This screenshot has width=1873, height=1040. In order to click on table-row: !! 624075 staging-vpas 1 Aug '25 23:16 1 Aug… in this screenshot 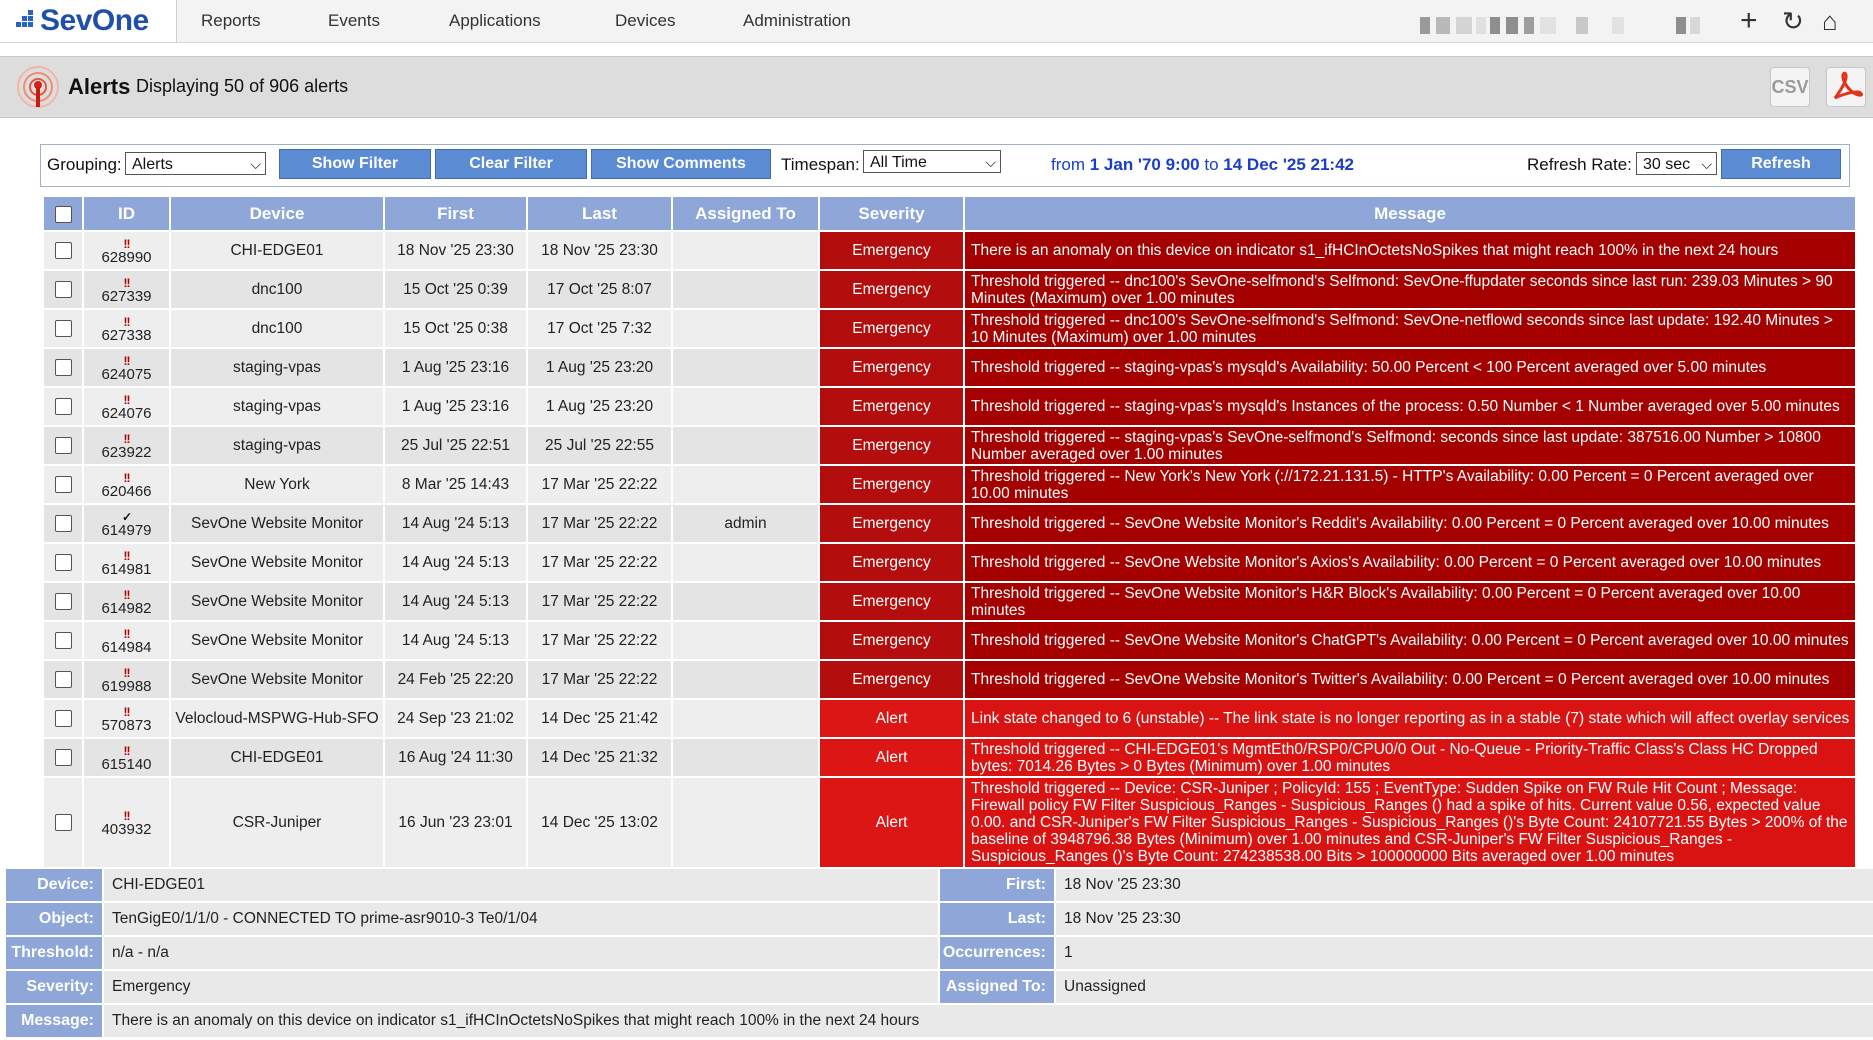, I will do `click(949, 367)`.